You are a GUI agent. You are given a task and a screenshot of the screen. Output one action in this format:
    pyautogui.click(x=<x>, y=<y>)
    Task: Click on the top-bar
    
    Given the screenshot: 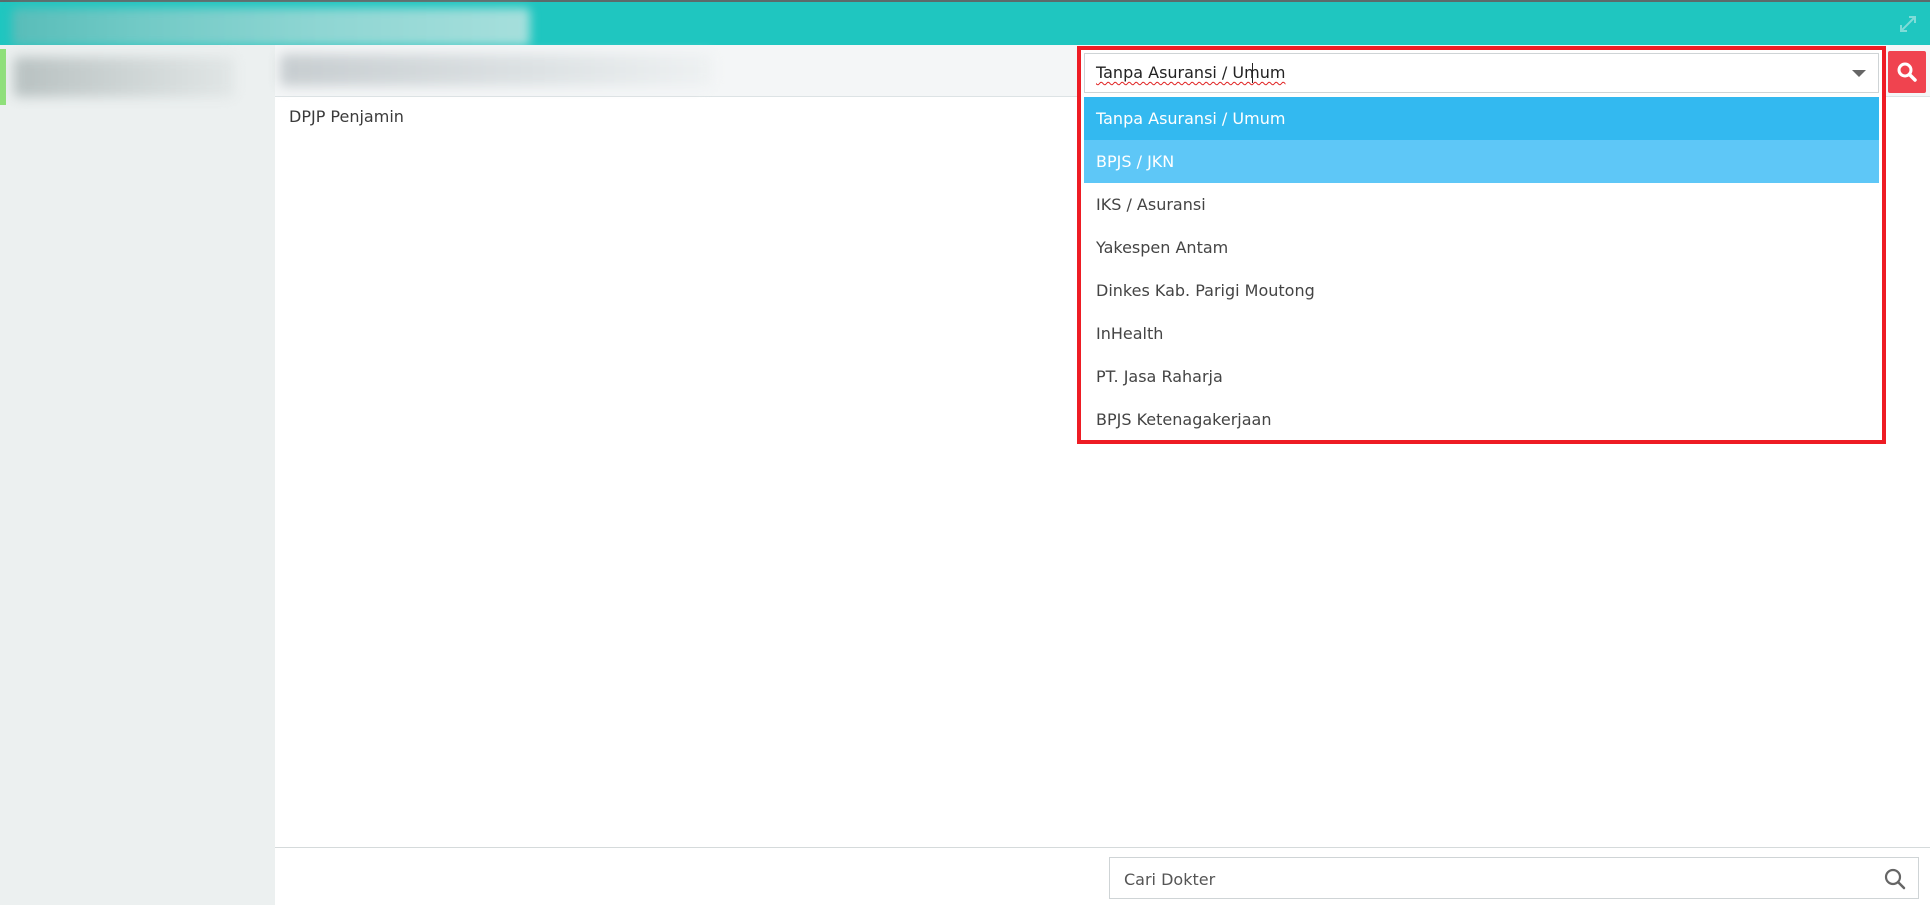 What is the action you would take?
    pyautogui.click(x=965, y=23)
    